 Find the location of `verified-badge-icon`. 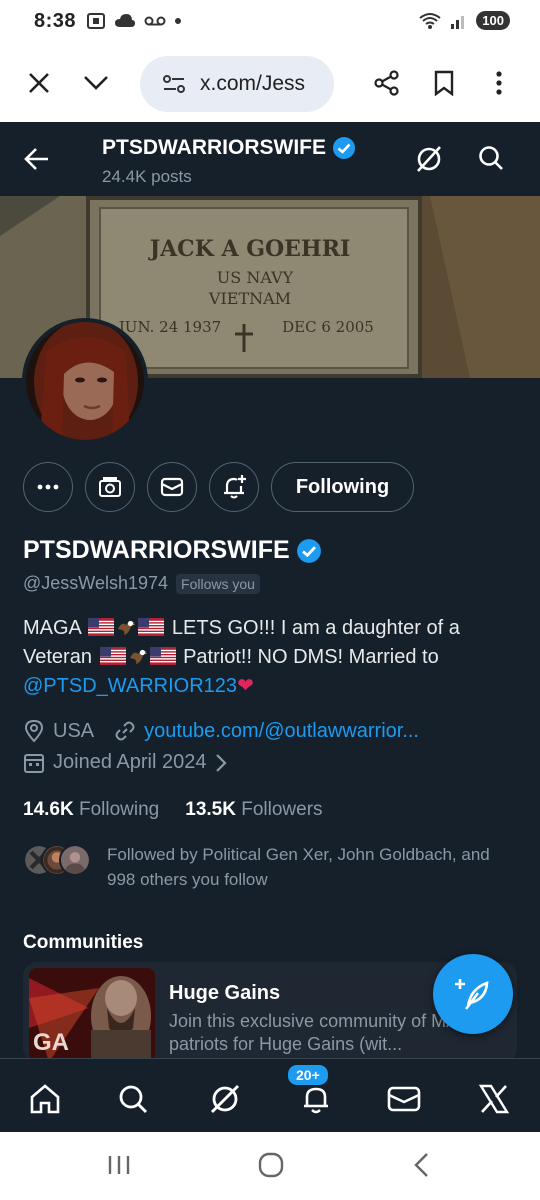

verified-badge-icon is located at coordinates (344, 148).